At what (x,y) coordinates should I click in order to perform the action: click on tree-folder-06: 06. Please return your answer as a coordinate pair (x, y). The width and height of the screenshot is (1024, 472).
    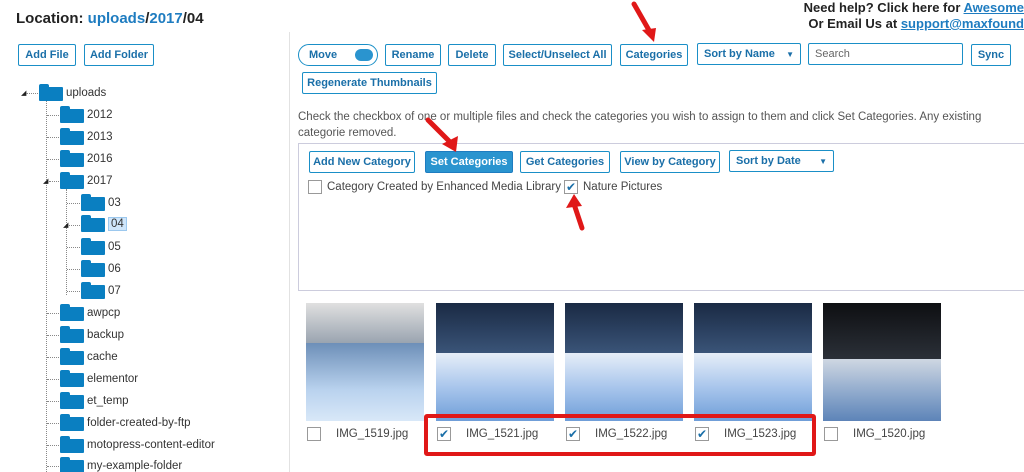
    Looking at the image, I should click on (101, 268).